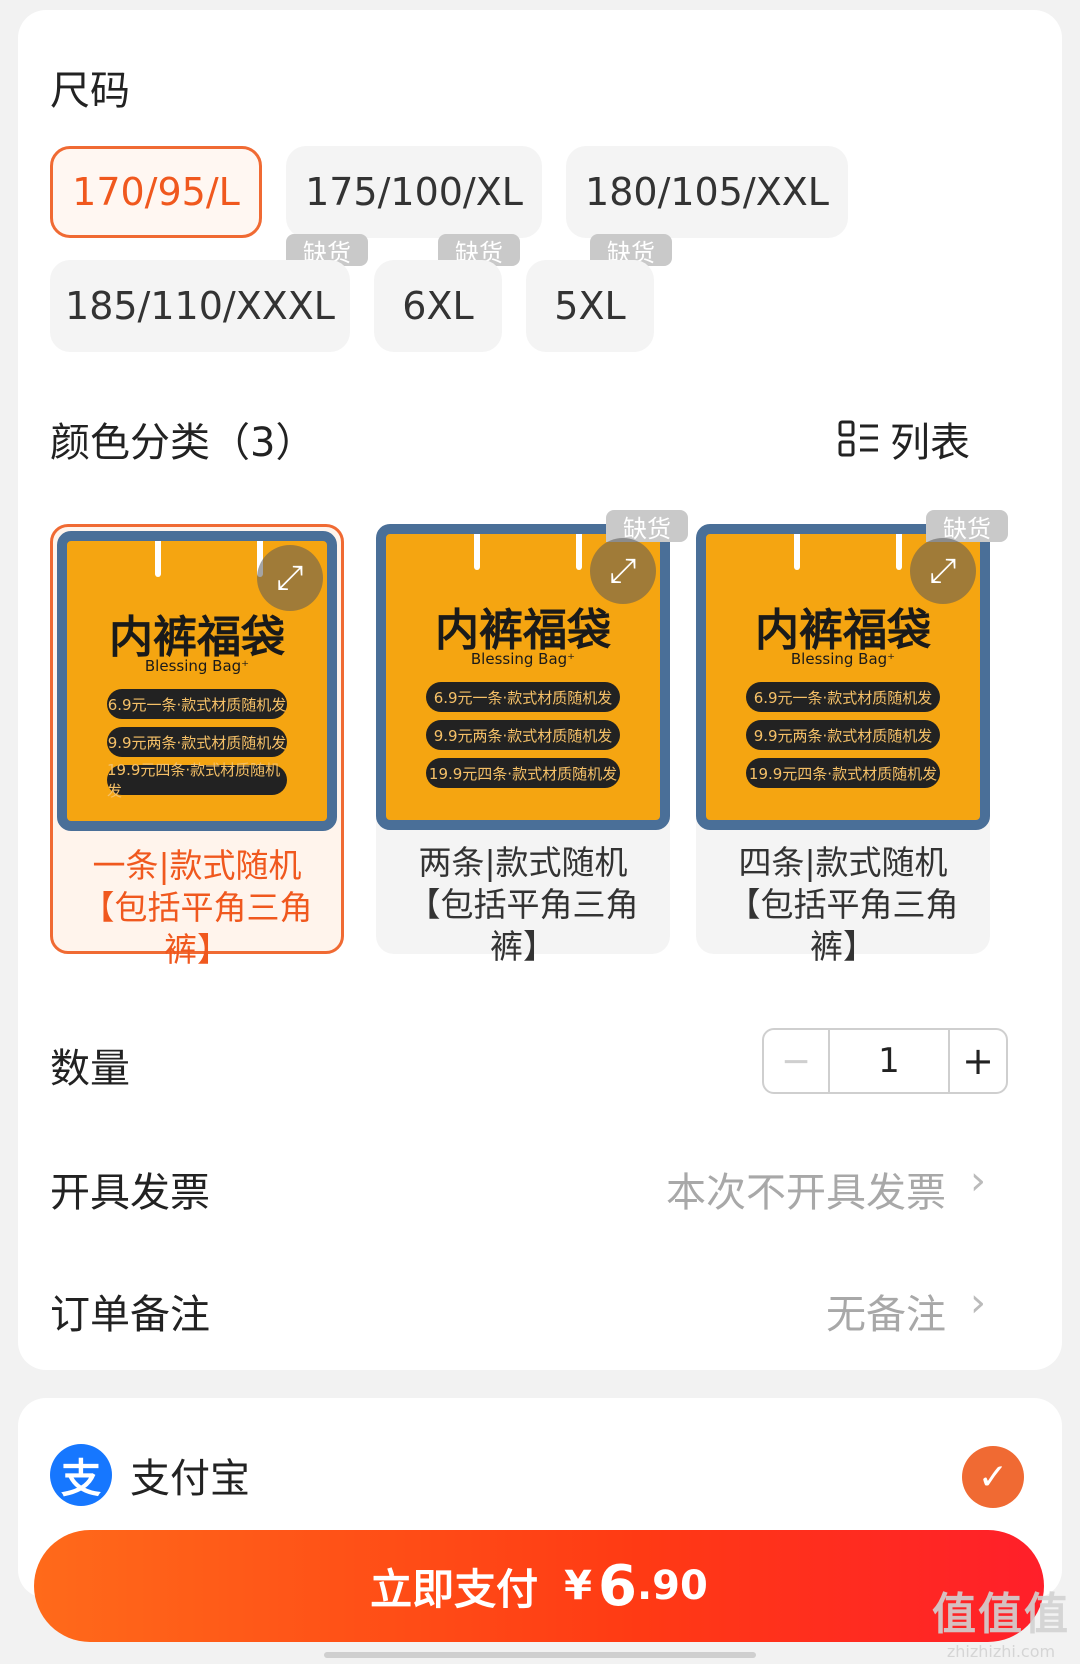 Image resolution: width=1080 pixels, height=1664 pixels. Describe the element at coordinates (843, 904) in the screenshot. I see `color-option-label: 四条|款式随机【包括平角三角裤】` at that location.